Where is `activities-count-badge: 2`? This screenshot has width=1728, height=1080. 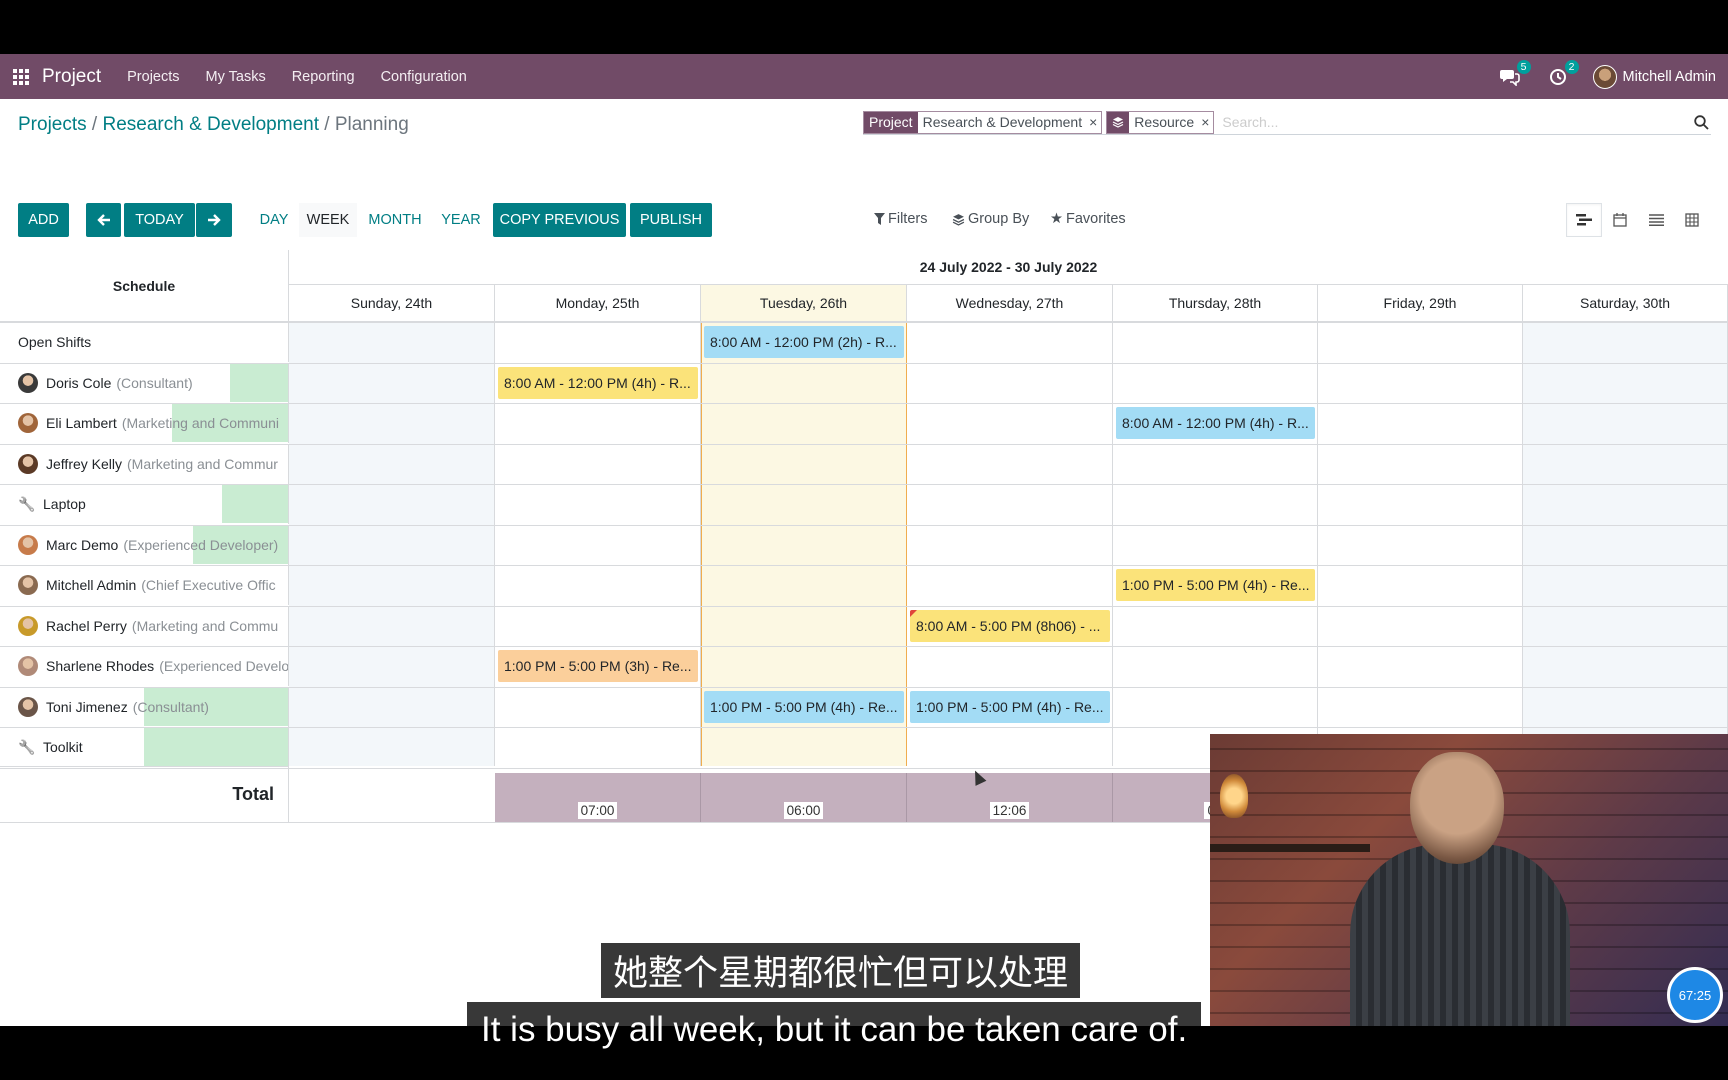 activities-count-badge: 2 is located at coordinates (1571, 66).